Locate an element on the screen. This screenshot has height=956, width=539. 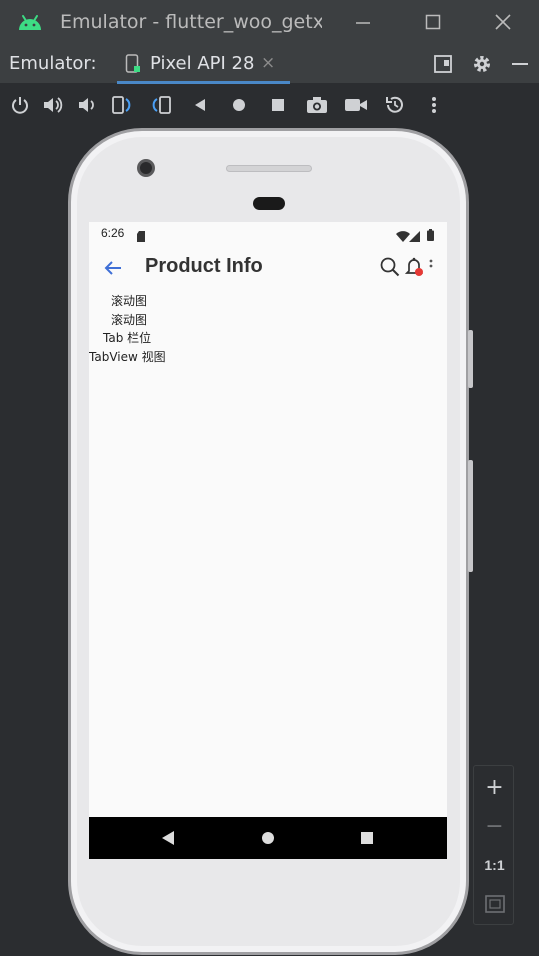
overflow-menu-icon is located at coordinates (431, 267).